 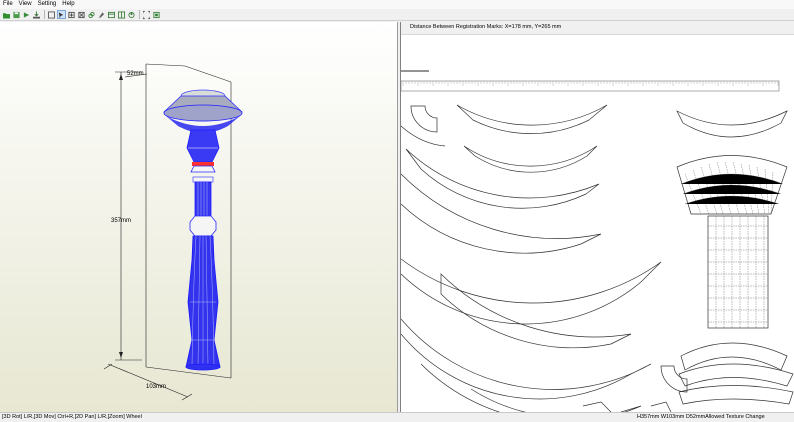 I want to click on menu-view: View, so click(x=25, y=4).